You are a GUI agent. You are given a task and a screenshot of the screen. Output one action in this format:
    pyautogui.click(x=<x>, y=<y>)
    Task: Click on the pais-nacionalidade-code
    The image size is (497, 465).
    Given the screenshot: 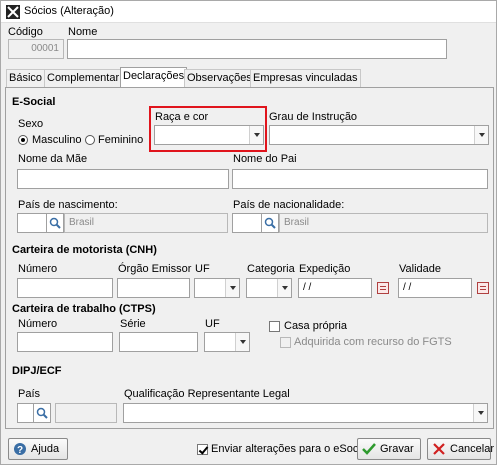 What is the action you would take?
    pyautogui.click(x=247, y=223)
    